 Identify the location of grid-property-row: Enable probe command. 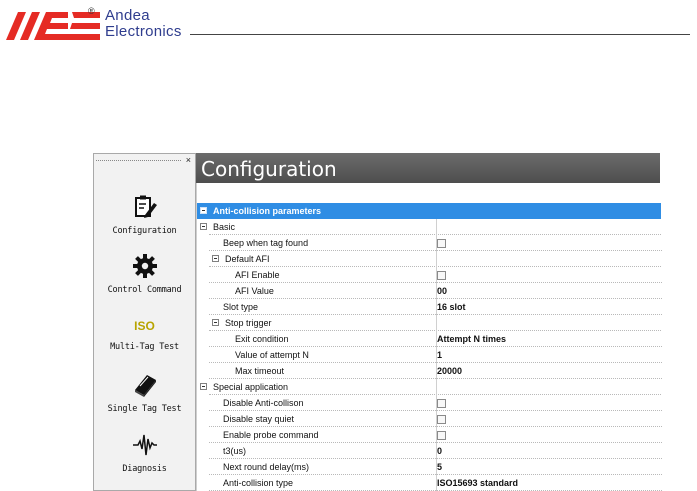
(429, 435).